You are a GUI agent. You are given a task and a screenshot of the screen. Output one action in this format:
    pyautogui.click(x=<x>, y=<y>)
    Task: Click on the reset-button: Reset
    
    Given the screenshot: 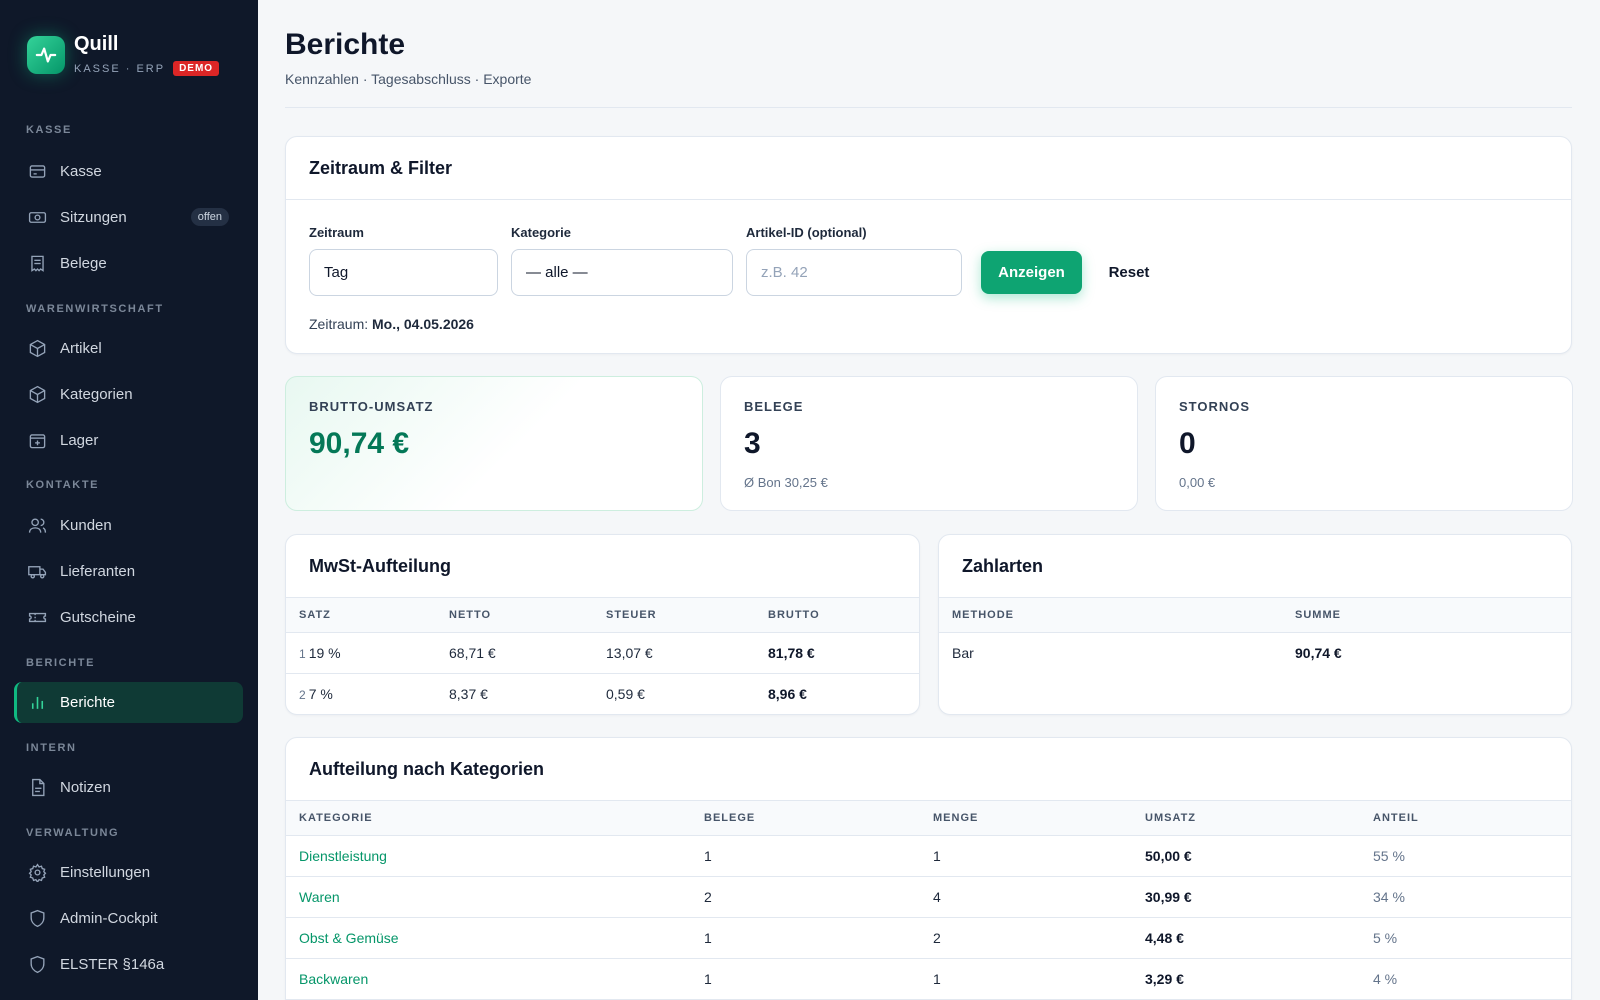 What is the action you would take?
    pyautogui.click(x=1129, y=272)
    